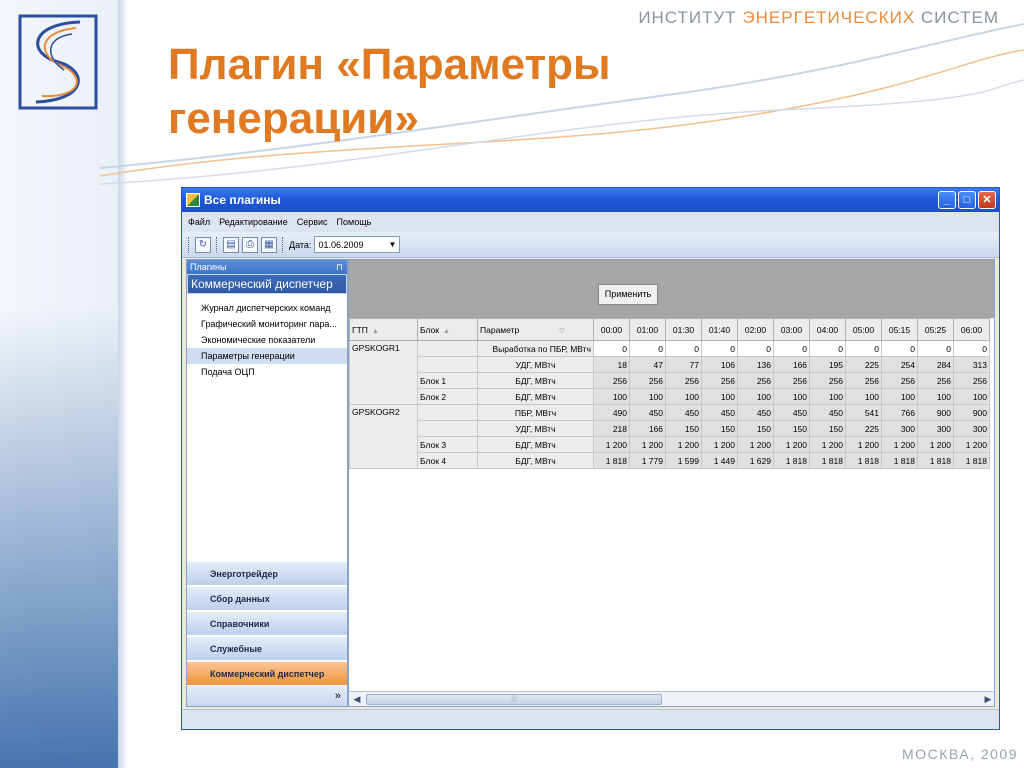 The height and width of the screenshot is (768, 1024). I want to click on sidebar-item-economic-indicators: Экономические показатели, so click(267, 340).